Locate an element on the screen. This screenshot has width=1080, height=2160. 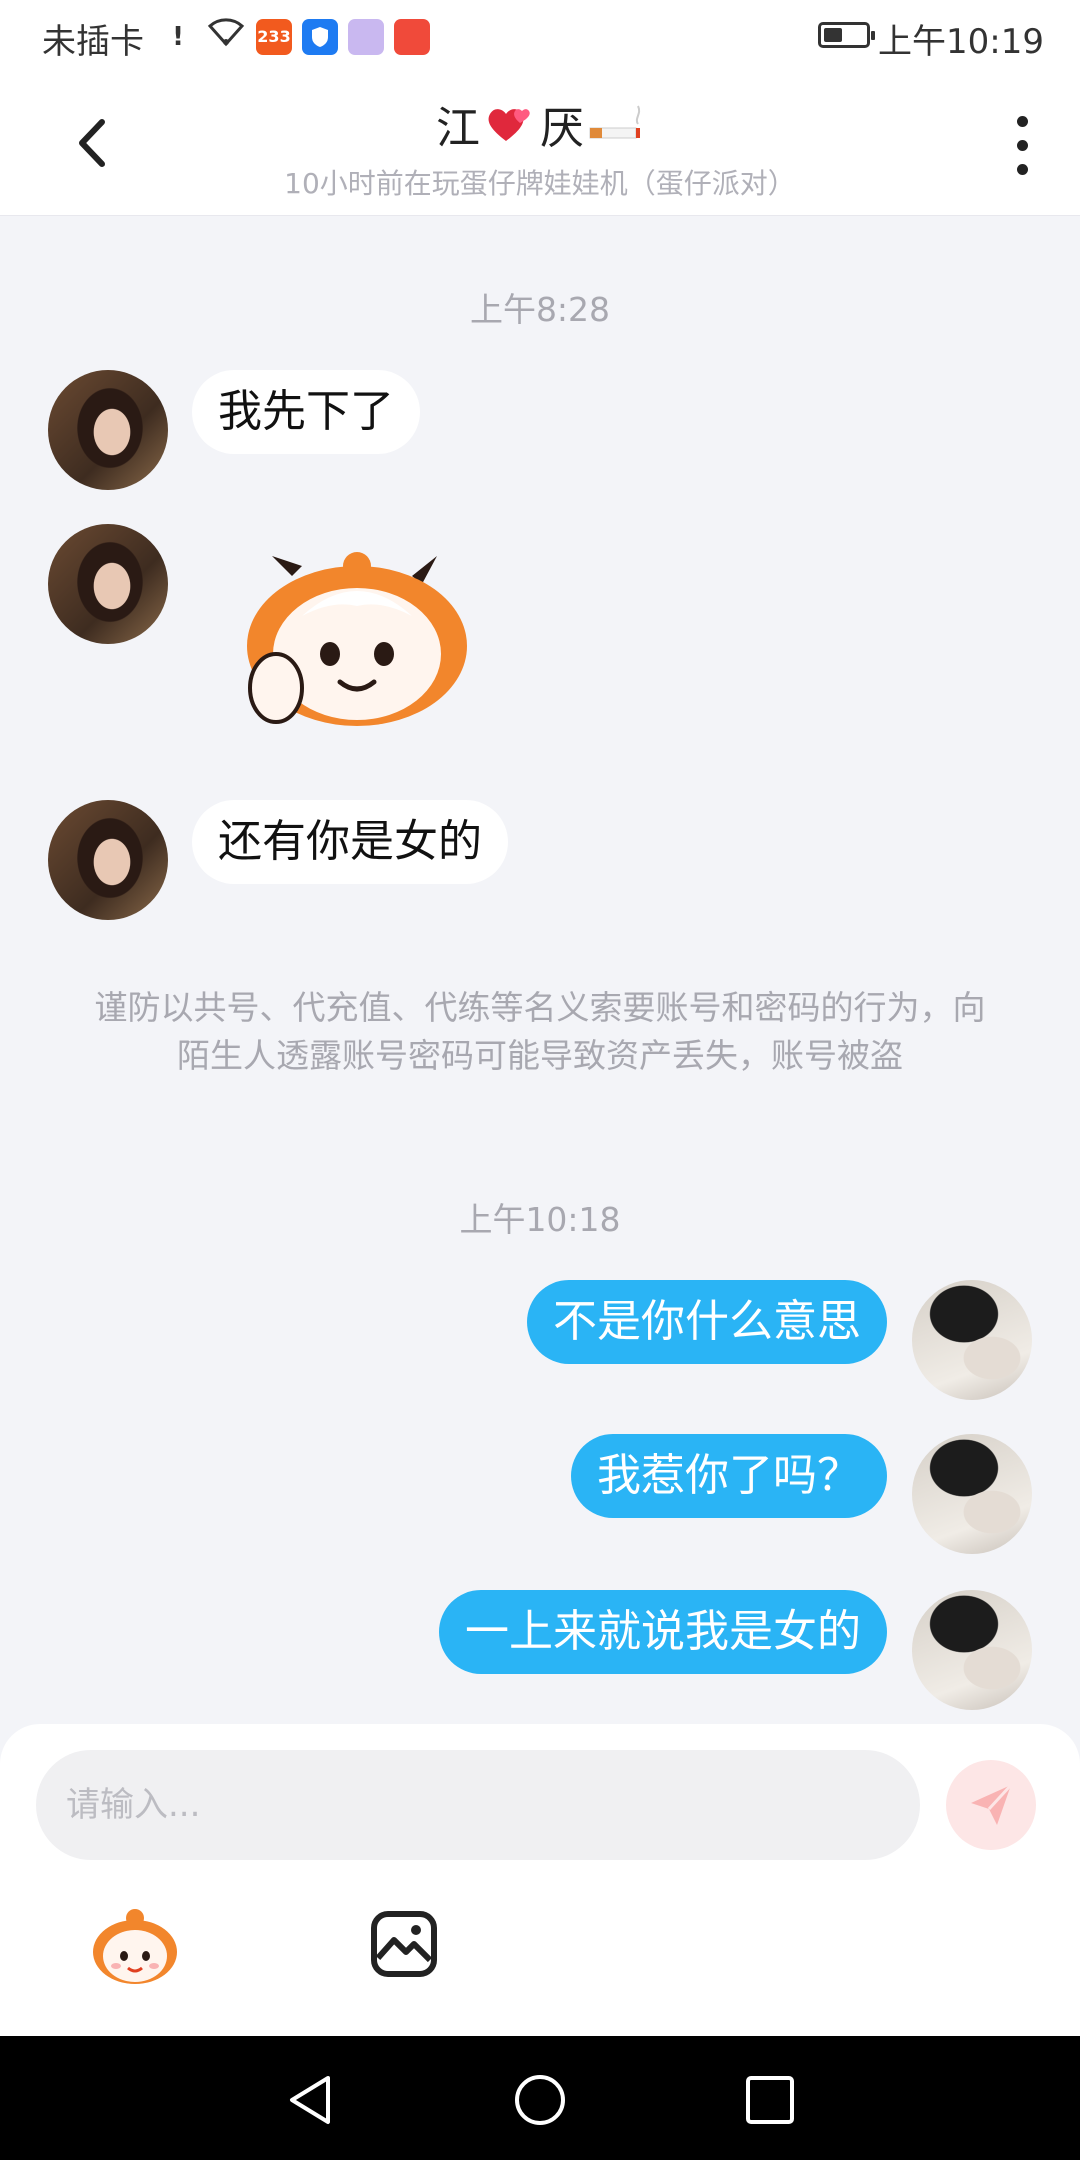
image-icon is located at coordinates (404, 1944).